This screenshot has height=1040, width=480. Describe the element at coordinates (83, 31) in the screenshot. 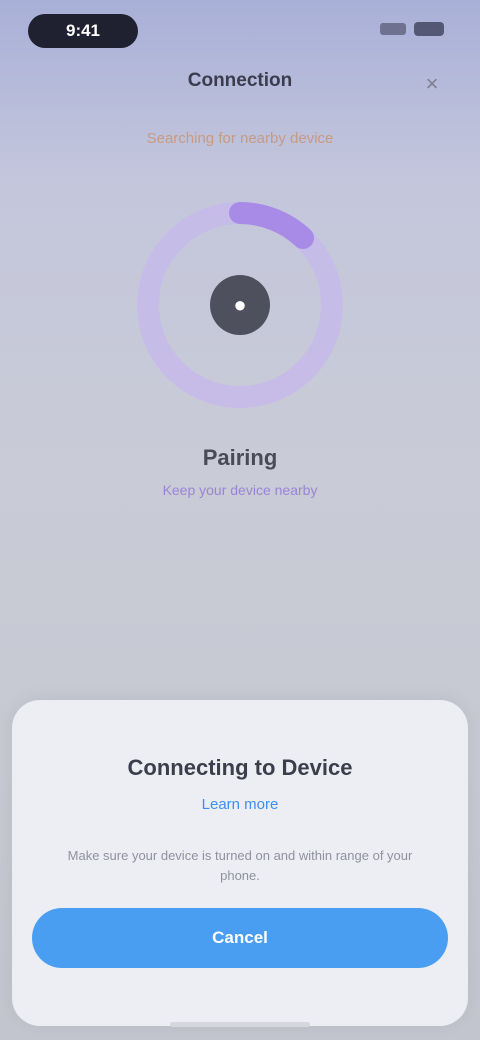

I see `status-time: 9:41` at that location.